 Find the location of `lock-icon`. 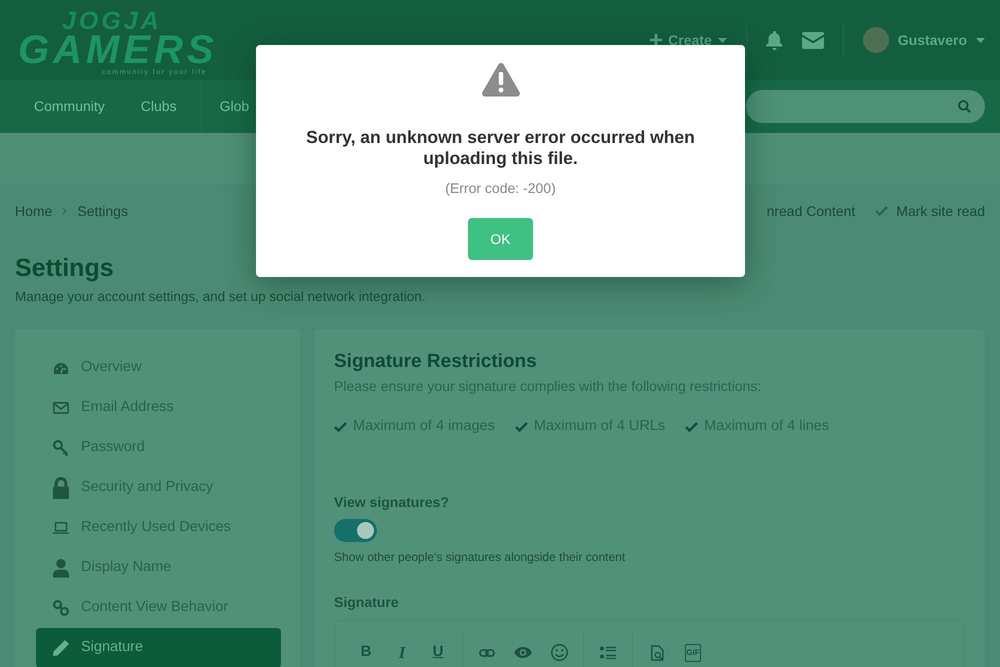

lock-icon is located at coordinates (61, 488).